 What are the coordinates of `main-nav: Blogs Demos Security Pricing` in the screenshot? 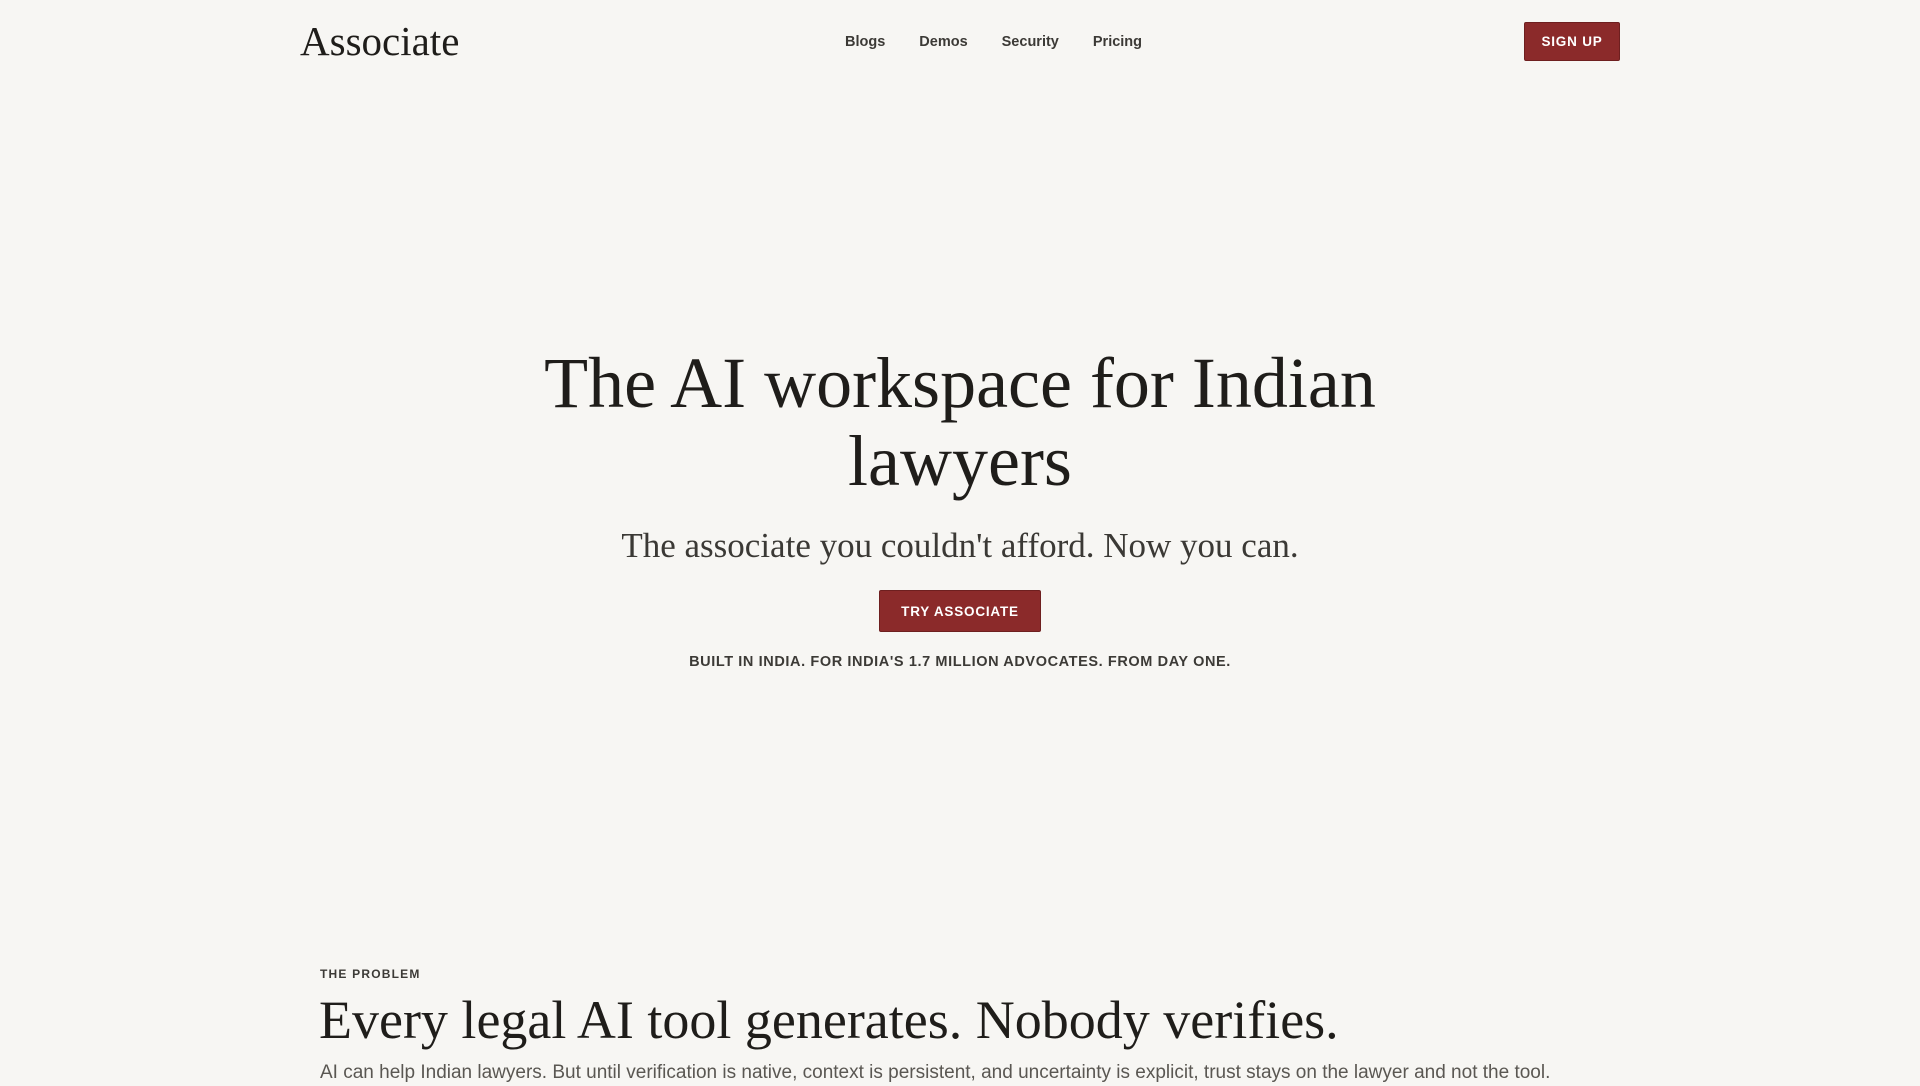 It's located at (993, 42).